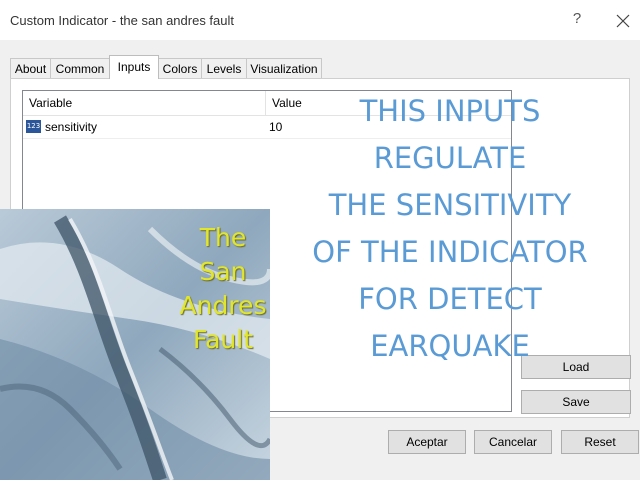 This screenshot has width=640, height=480. I want to click on tab-colors: Colors, so click(180, 68).